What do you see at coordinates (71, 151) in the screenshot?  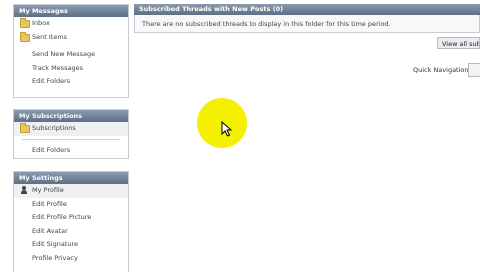 I see `edit-subscription-folders-link: Edit Folders` at bounding box center [71, 151].